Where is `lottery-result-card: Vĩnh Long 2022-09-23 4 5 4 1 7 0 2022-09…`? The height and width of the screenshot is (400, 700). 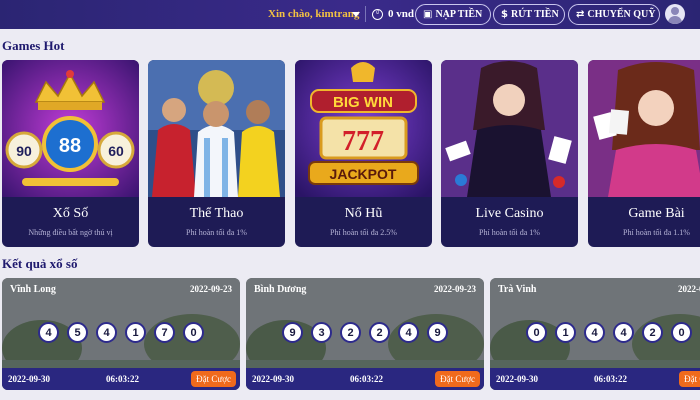 lottery-result-card: Vĩnh Long 2022-09-23 4 5 4 1 7 0 2022-09… is located at coordinates (121, 334).